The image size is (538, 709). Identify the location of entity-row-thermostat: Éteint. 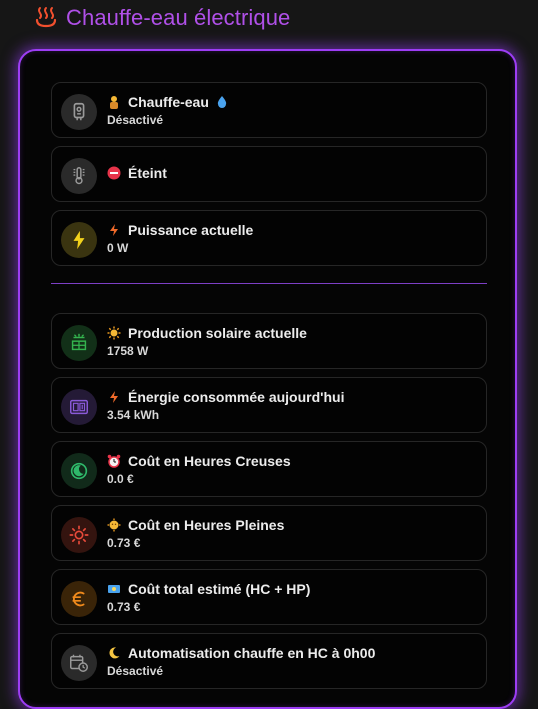
(269, 174).